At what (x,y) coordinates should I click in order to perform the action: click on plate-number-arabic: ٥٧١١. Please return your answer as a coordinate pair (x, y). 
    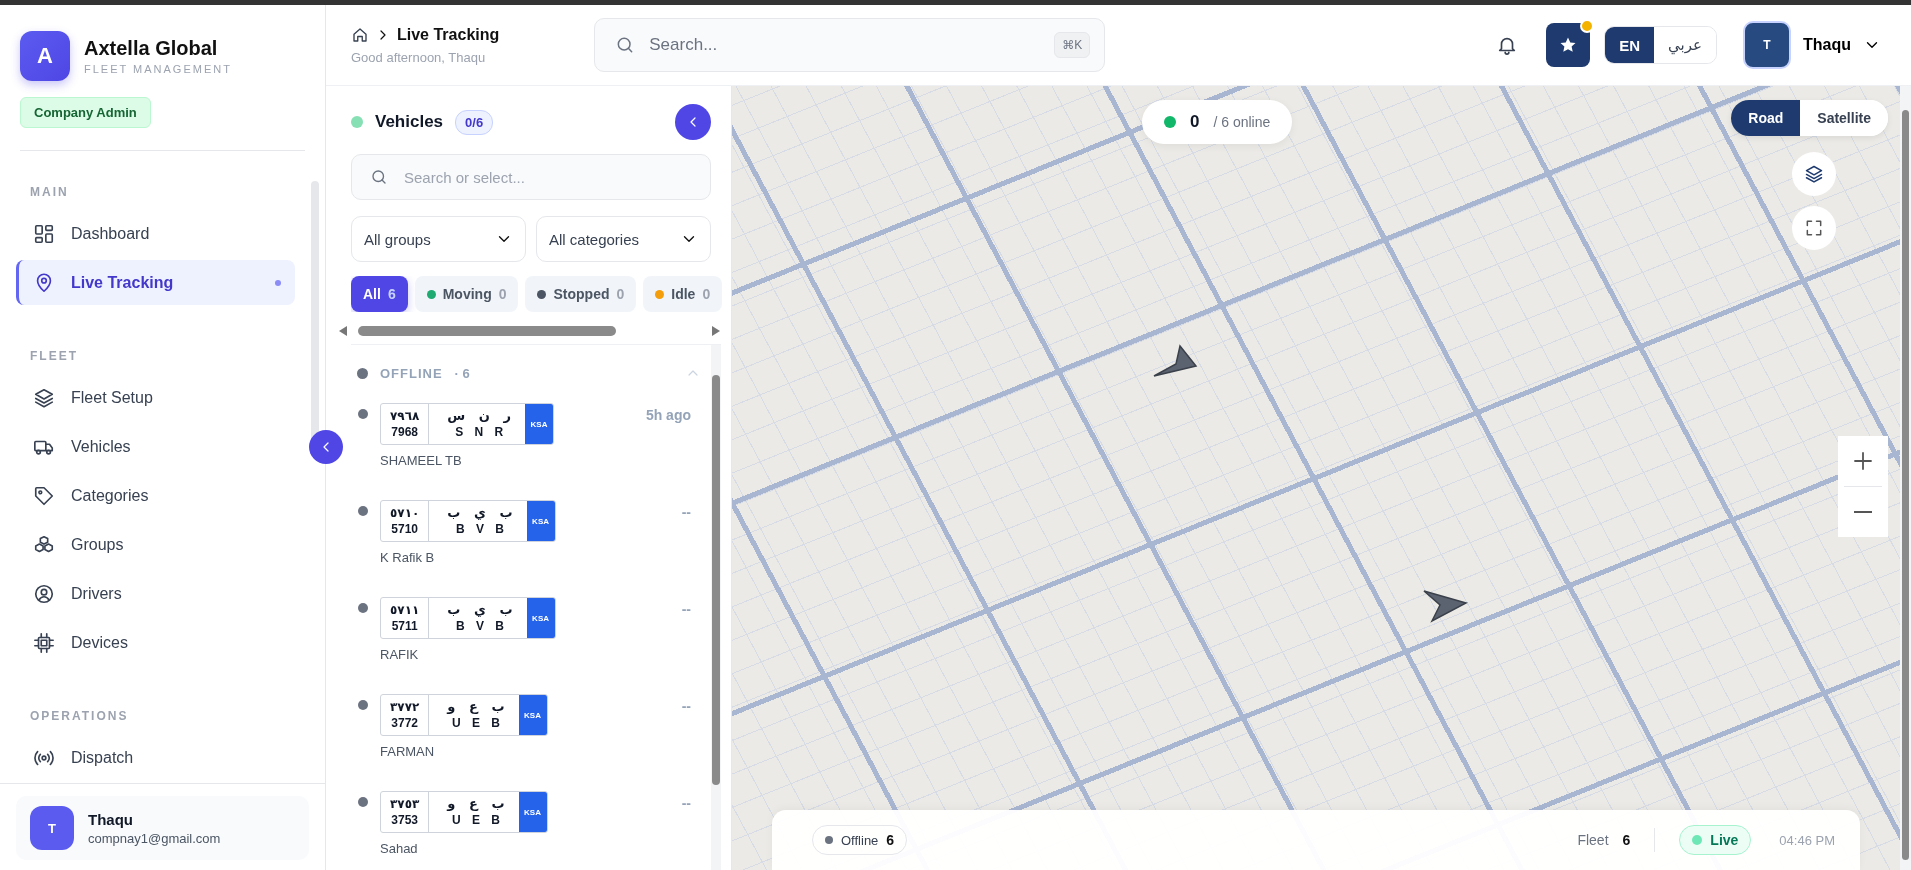
    Looking at the image, I should click on (405, 610).